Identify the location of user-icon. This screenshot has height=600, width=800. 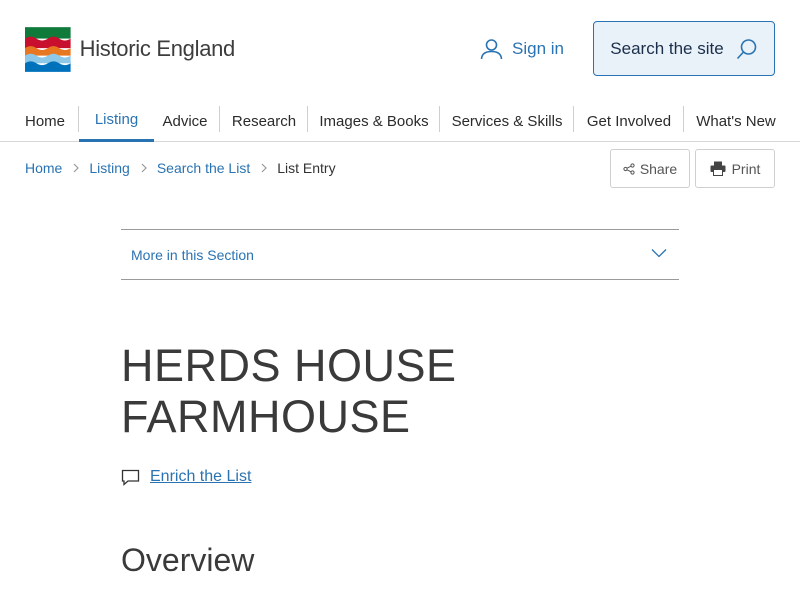
(491, 49).